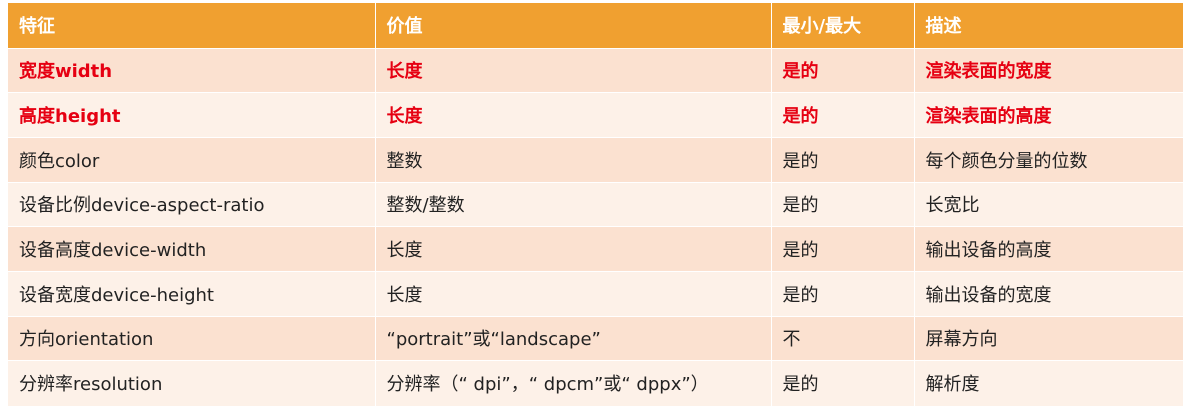 The height and width of the screenshot is (415, 1189). What do you see at coordinates (192, 25) in the screenshot?
I see `header-feature: 特征` at bounding box center [192, 25].